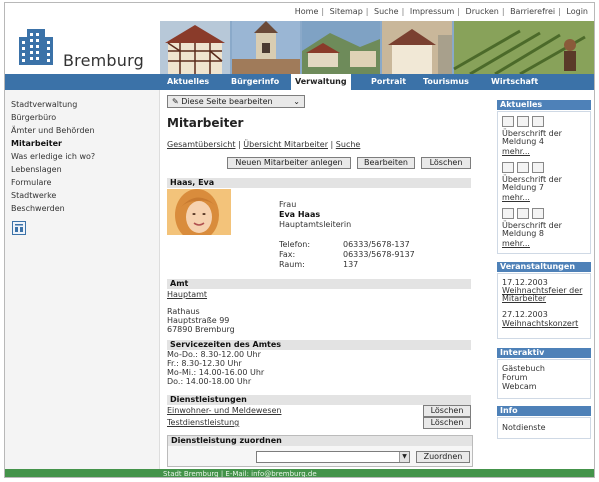 This screenshot has height=482, width=599. Describe the element at coordinates (546, 295) in the screenshot. I see `event-link: Weihnachtsfeier der Mitarbeiter` at that location.